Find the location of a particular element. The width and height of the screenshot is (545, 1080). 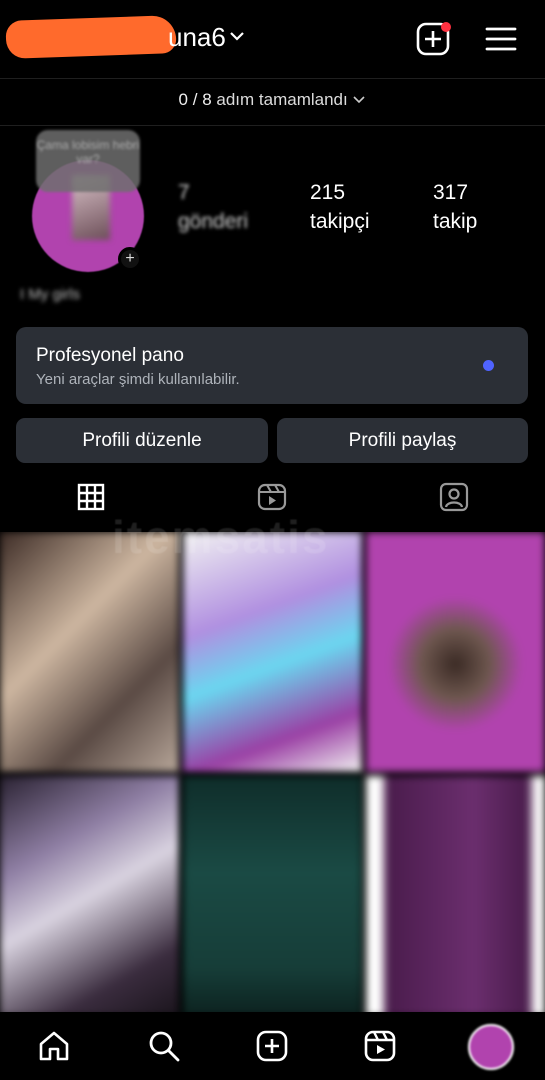

add-story-icon: + is located at coordinates (130, 259).